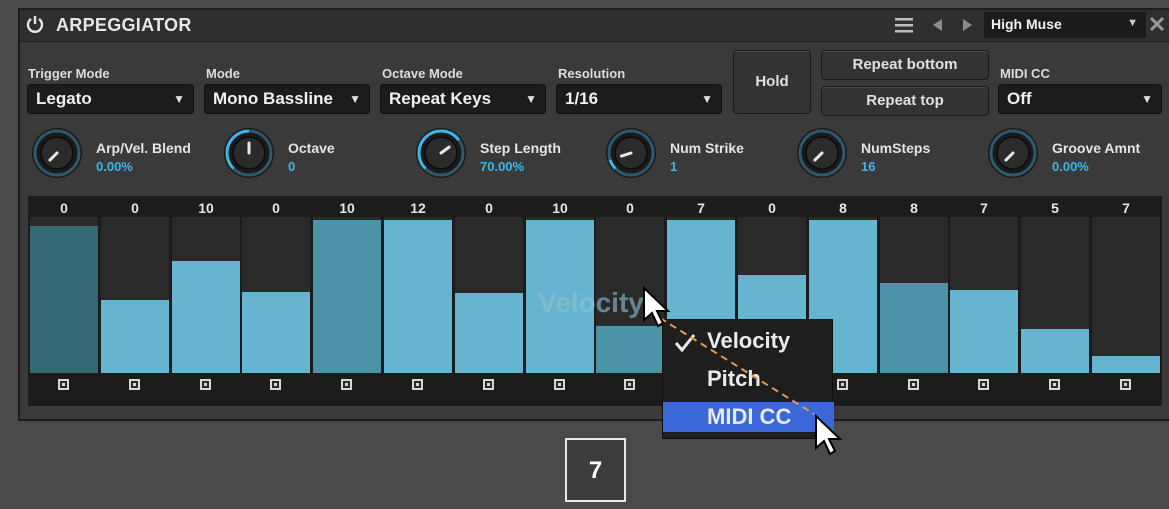  I want to click on step-number-badge: 7, so click(595, 470).